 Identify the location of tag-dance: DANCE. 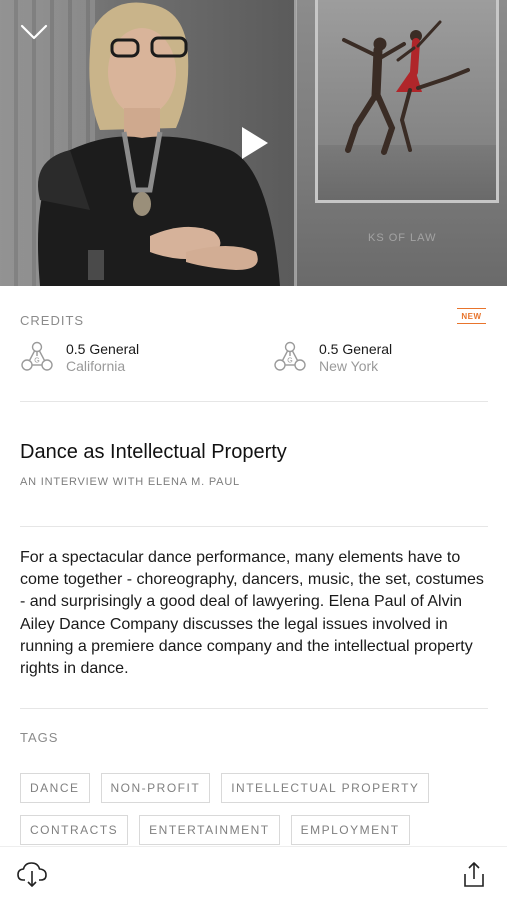
(55, 788).